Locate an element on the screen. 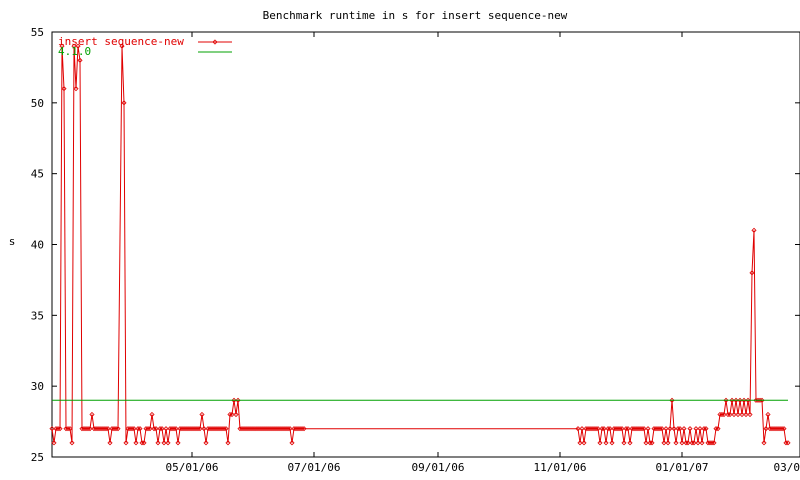 The height and width of the screenshot is (480, 800). y-tick-label: 50 is located at coordinates (37, 103).